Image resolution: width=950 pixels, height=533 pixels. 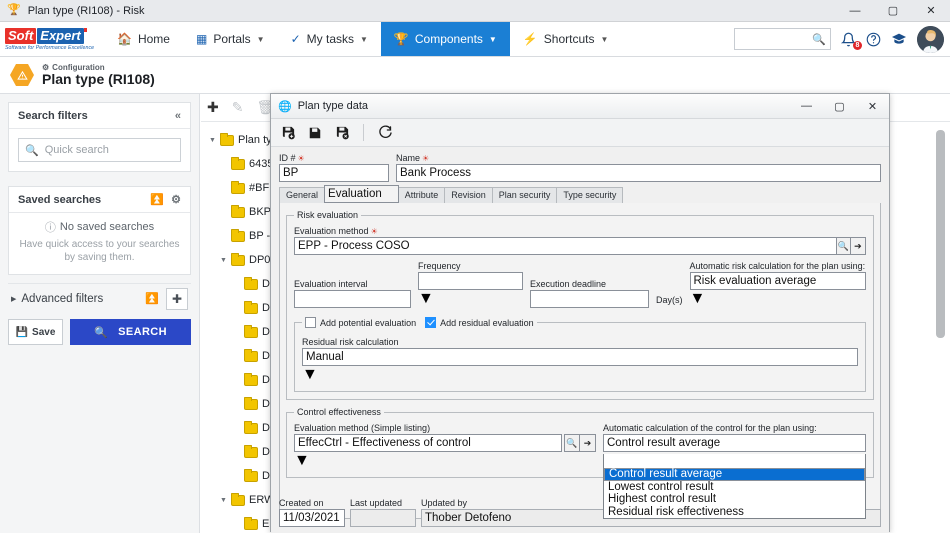 I want to click on dropdown-option-lowest-control-result: Lowest control result, so click(x=734, y=487).